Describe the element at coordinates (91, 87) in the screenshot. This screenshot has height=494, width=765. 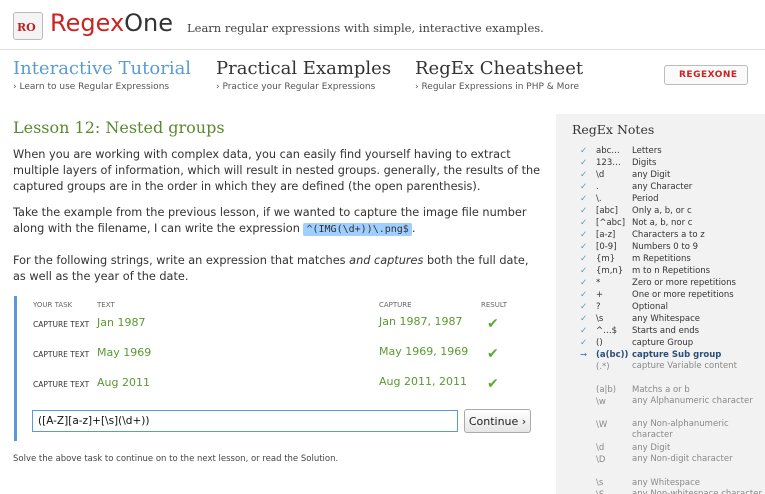
I see `nav-subtitle: › Learn to use Regular Expressions` at that location.